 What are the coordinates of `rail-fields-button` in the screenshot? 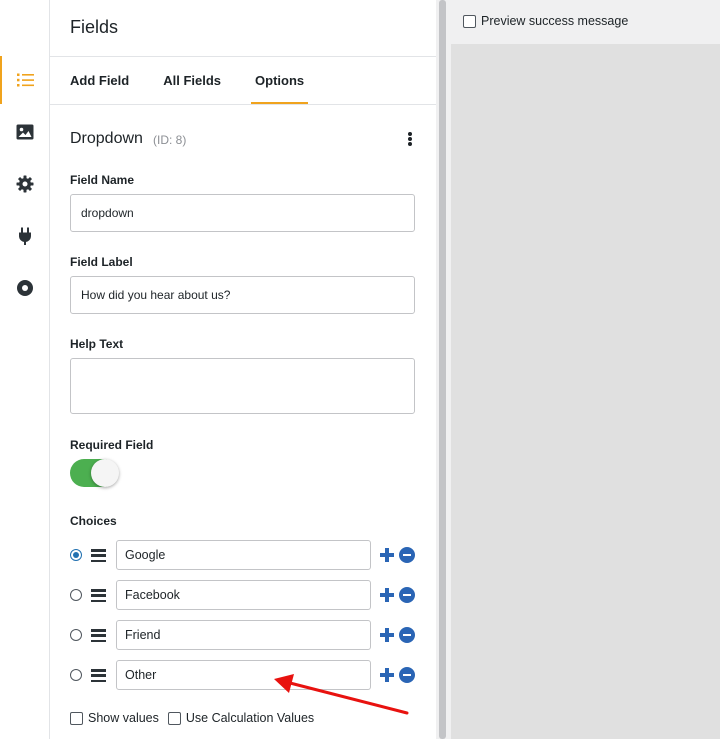 It's located at (25, 80).